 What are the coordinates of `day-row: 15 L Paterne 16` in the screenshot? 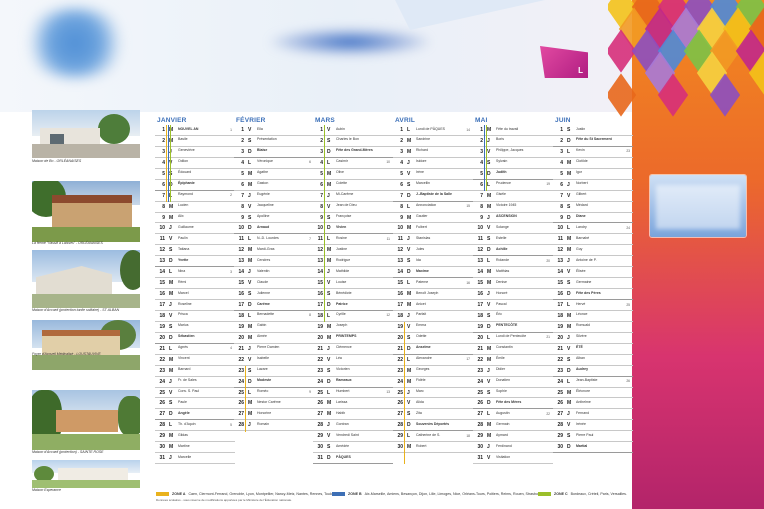 It's located at (433, 284).